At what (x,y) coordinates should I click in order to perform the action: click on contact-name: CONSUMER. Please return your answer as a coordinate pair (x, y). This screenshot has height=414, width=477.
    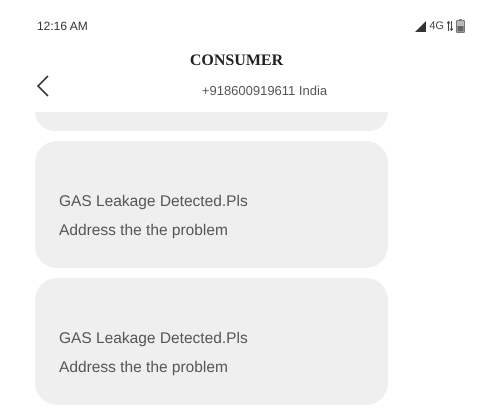
    Looking at the image, I should click on (237, 61).